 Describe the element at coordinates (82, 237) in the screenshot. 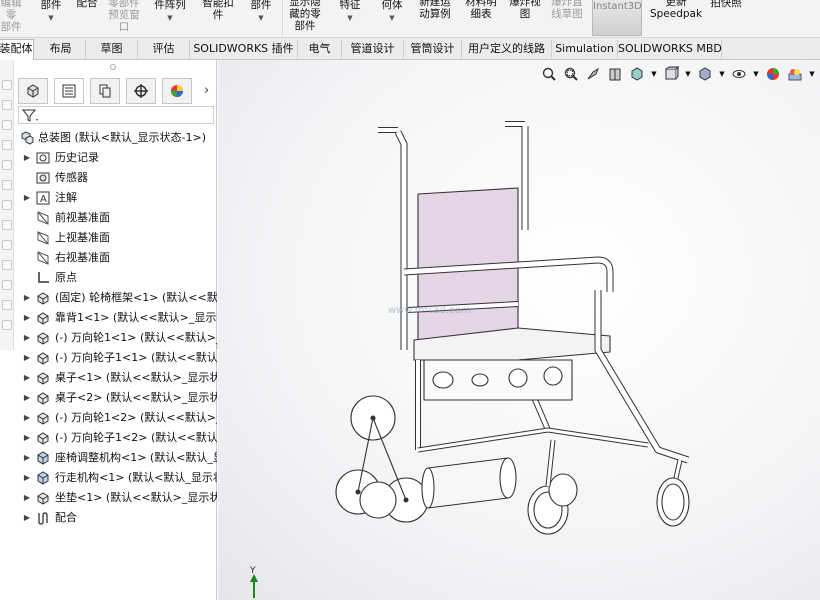

I see `tree-node-label: 上视基准面` at that location.